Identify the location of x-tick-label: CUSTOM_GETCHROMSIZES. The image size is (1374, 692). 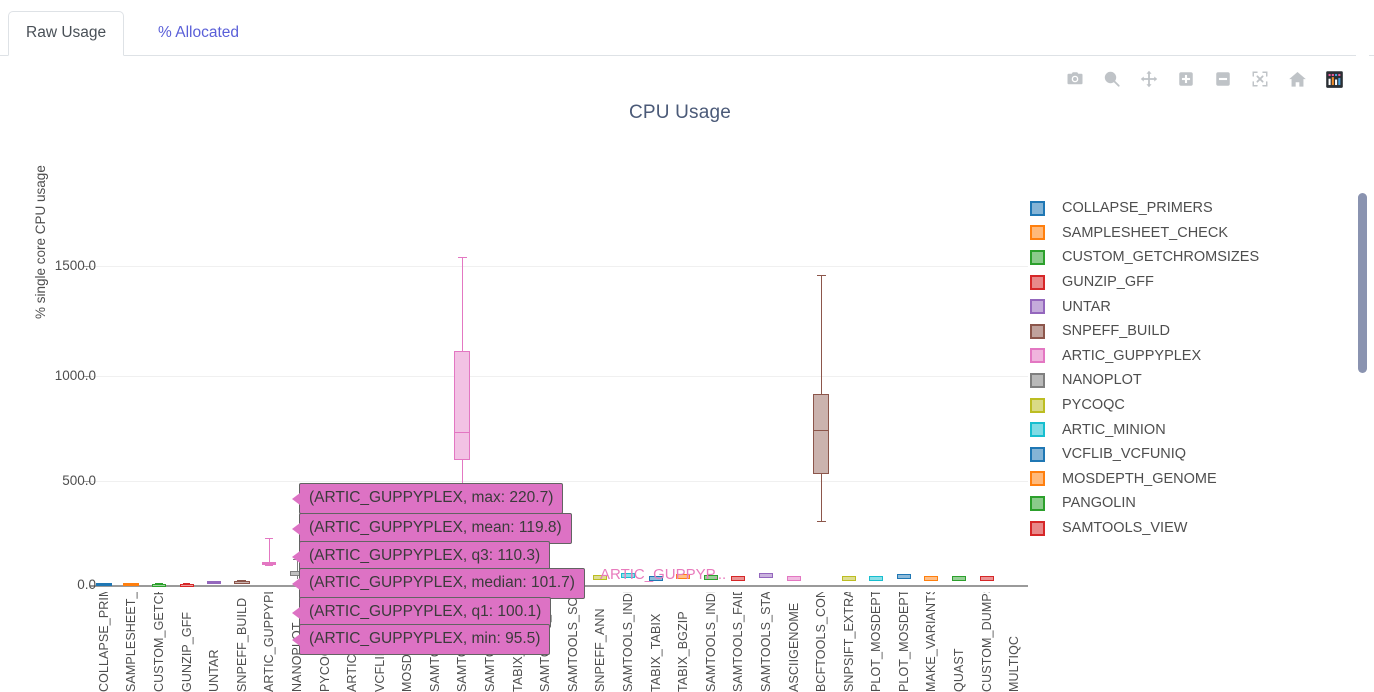
(159, 642).